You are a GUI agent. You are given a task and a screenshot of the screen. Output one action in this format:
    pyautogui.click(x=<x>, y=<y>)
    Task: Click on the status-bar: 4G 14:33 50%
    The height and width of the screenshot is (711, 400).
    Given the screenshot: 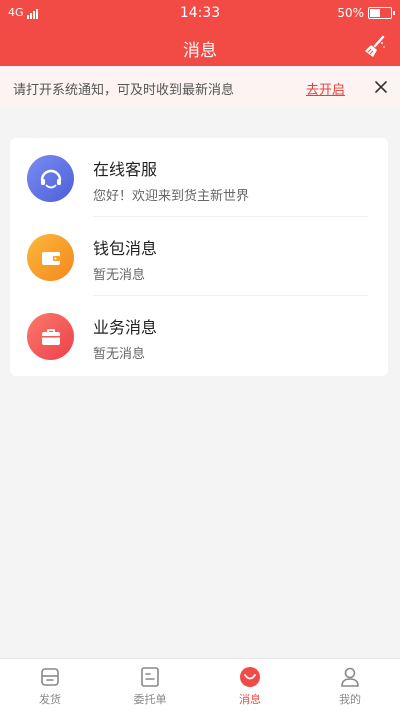 What is the action you would take?
    pyautogui.click(x=200, y=14)
    